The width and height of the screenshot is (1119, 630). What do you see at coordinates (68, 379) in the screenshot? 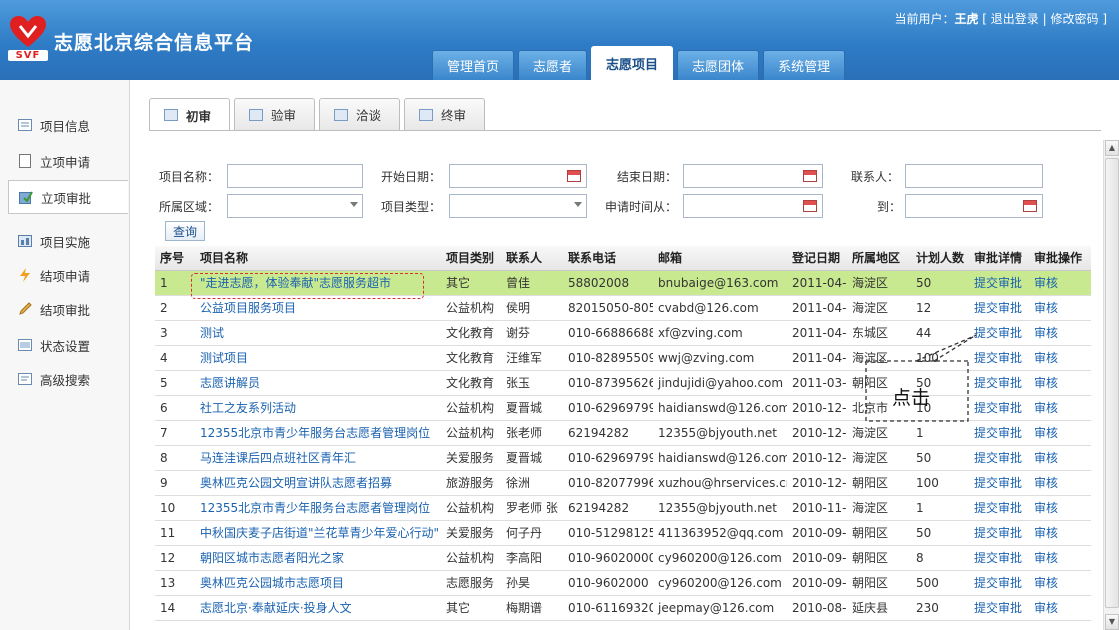
I see `sidebar-item-advanced-search: 高级搜索` at bounding box center [68, 379].